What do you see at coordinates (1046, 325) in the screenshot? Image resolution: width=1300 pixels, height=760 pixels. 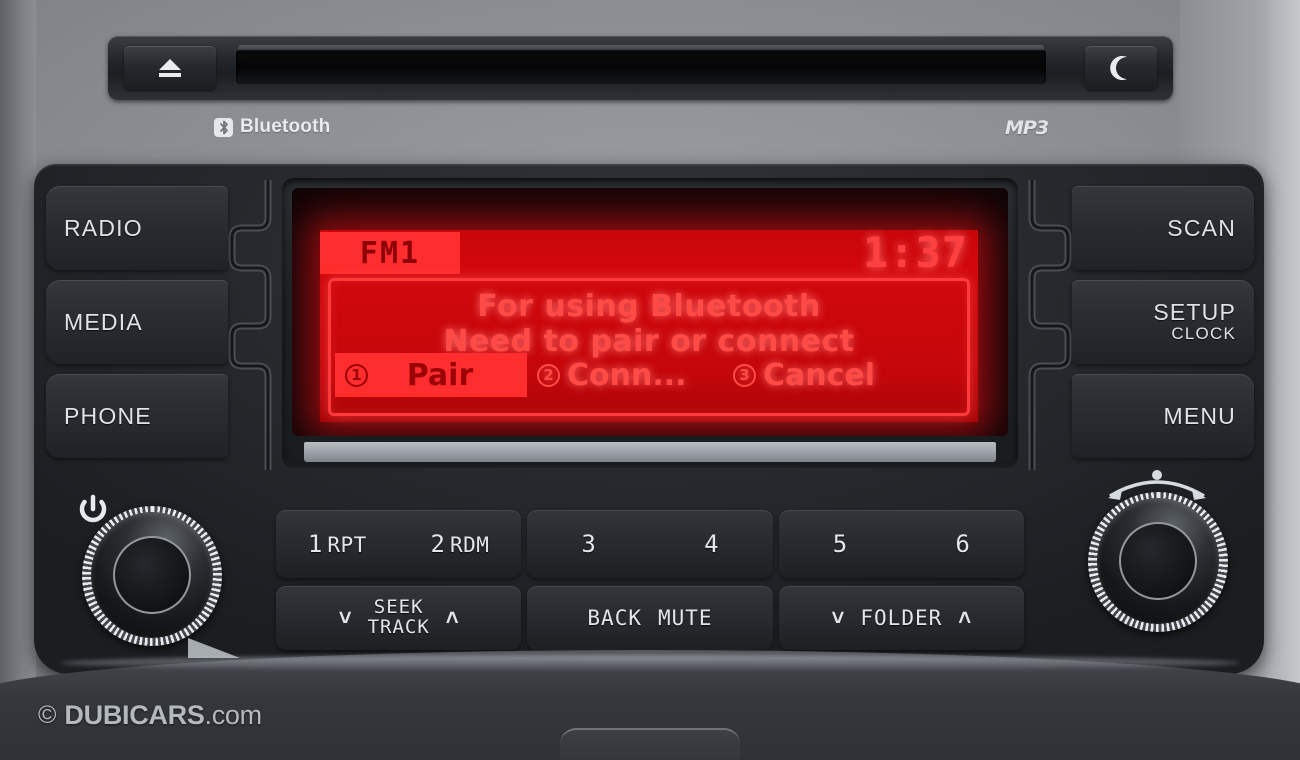 I see `right-button-separator-groove` at bounding box center [1046, 325].